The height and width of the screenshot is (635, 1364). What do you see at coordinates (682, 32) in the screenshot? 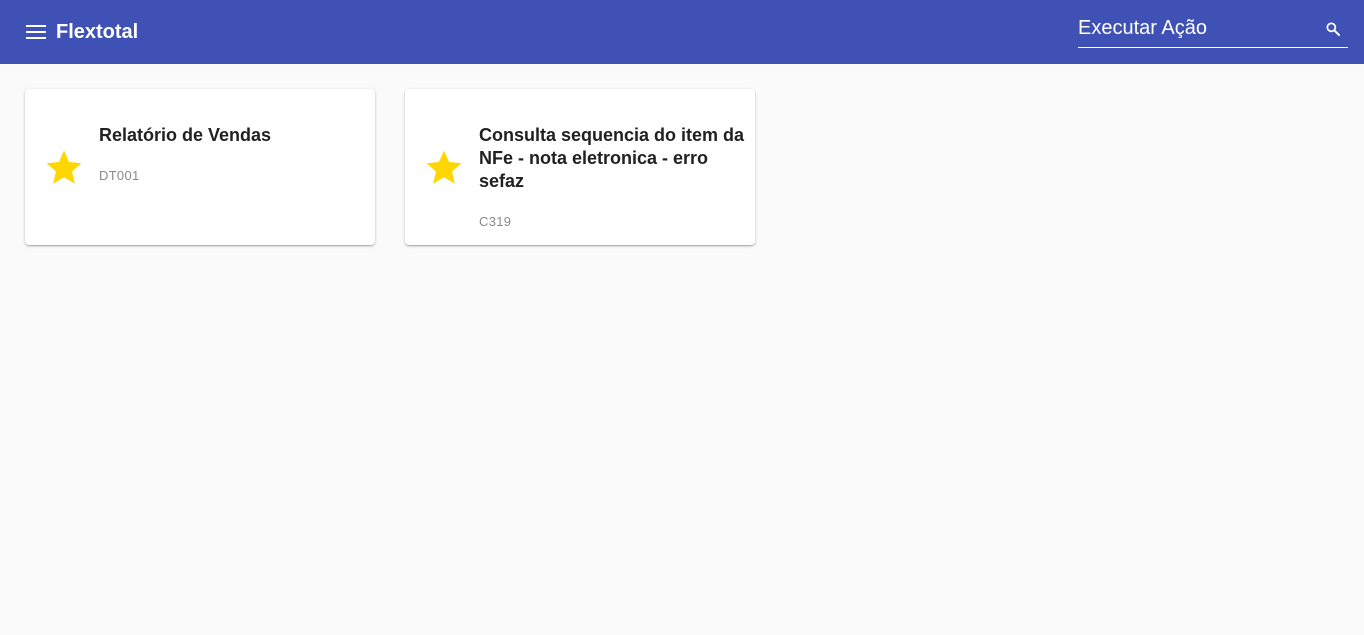
I see `app-bar: Flextotal` at bounding box center [682, 32].